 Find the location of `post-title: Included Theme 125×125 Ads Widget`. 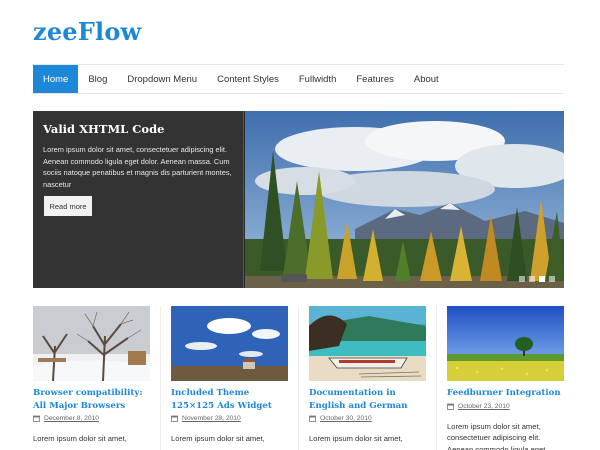

post-title: Included Theme 125×125 Ads Widget is located at coordinates (229, 399).